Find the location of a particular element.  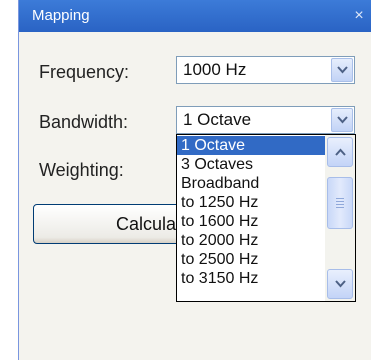

close-icon: × is located at coordinates (359, 16).